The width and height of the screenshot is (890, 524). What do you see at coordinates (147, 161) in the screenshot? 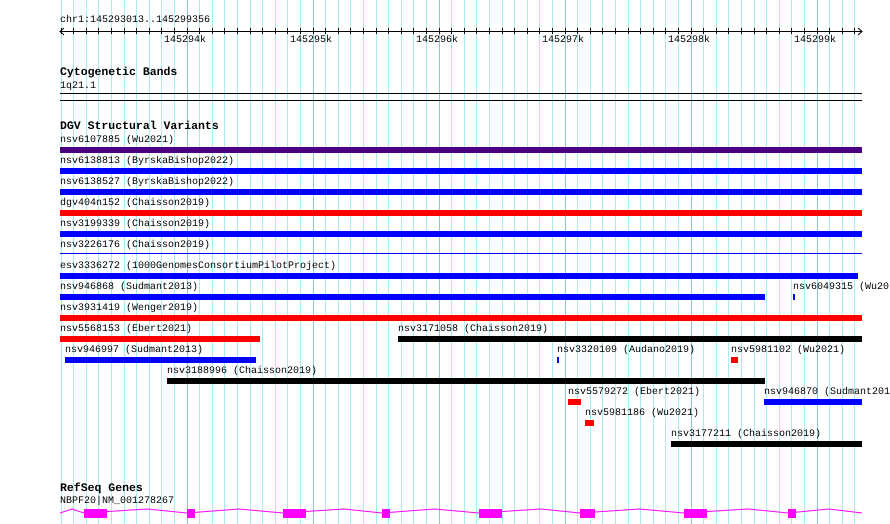
I see `feature-label: nsv6138813 (ByrskaBishop2022)` at bounding box center [147, 161].